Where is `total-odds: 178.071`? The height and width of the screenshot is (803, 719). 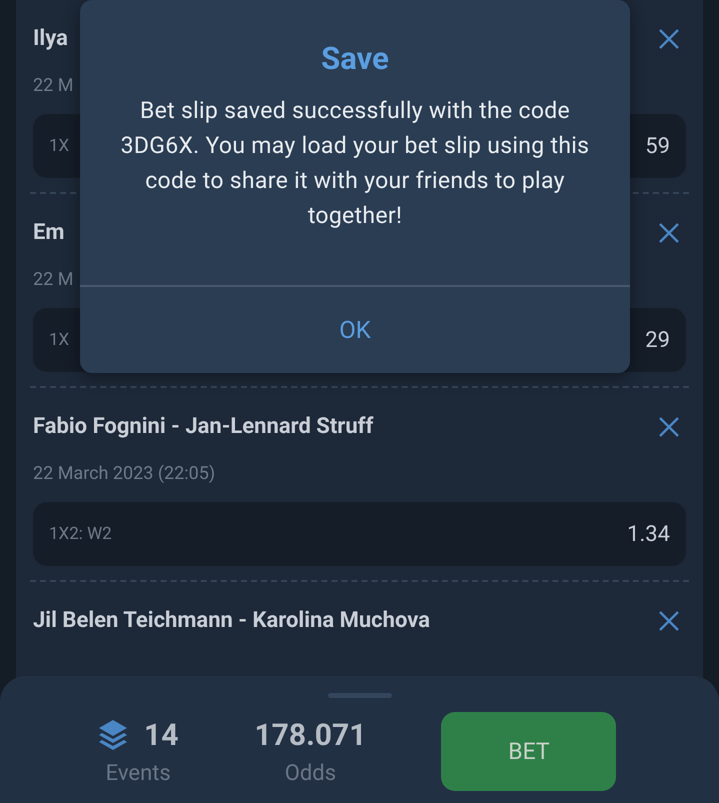 total-odds: 178.071 is located at coordinates (310, 735).